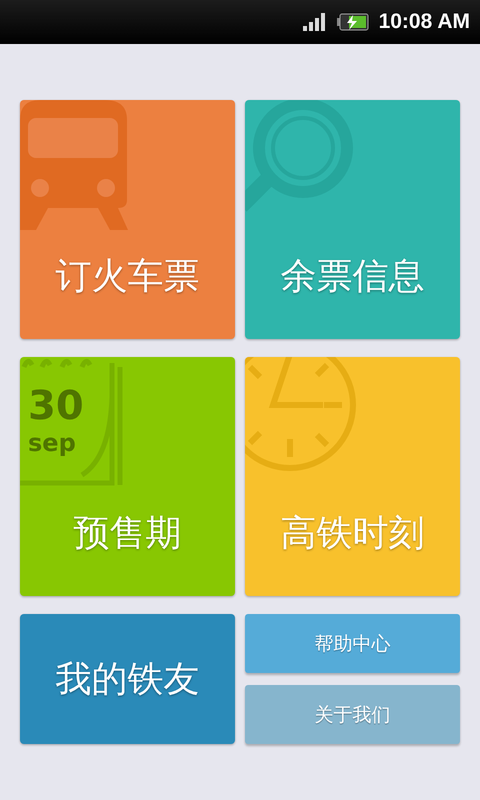 The height and width of the screenshot is (800, 480). I want to click on menu-tile: 30 sep 预售期, so click(127, 476).